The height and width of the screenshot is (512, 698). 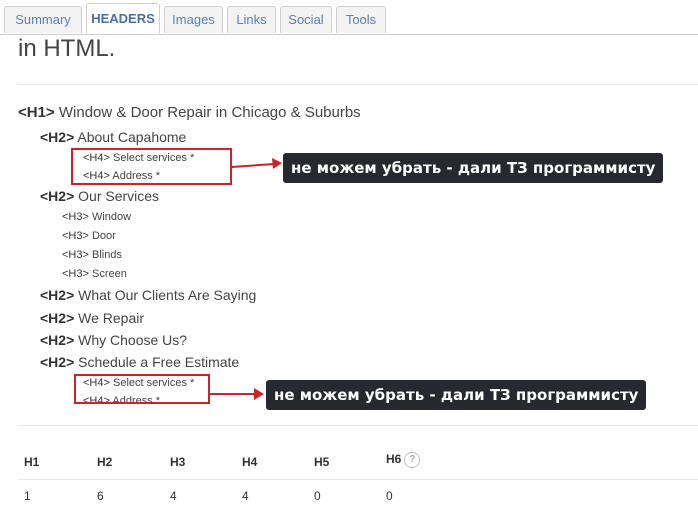 I want to click on stats-header-h5: H5, so click(x=322, y=462).